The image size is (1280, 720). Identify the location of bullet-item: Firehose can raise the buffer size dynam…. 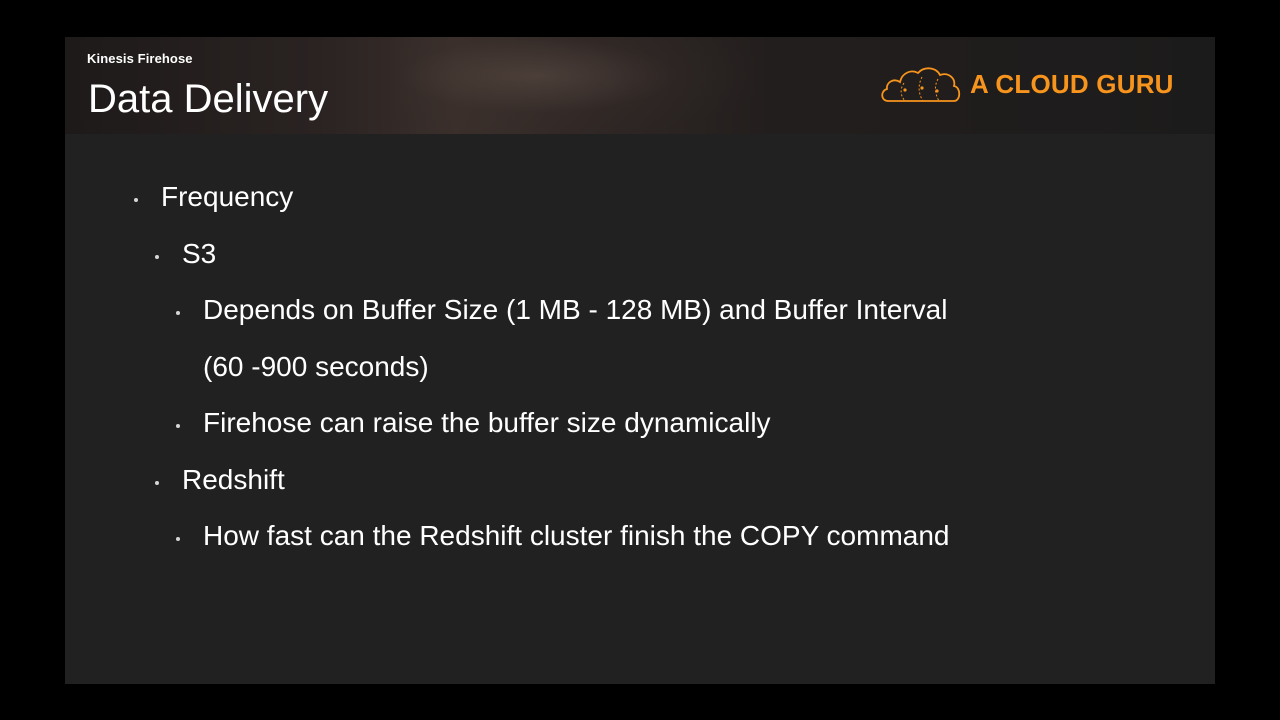
(487, 422).